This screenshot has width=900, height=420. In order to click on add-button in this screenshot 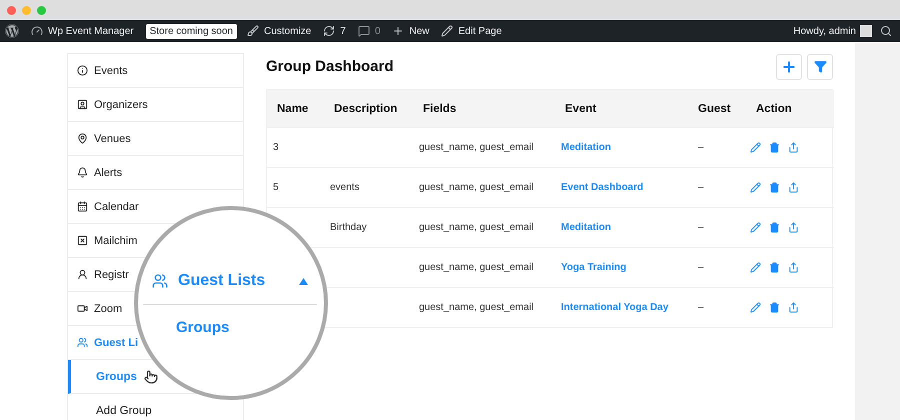, I will do `click(789, 67)`.